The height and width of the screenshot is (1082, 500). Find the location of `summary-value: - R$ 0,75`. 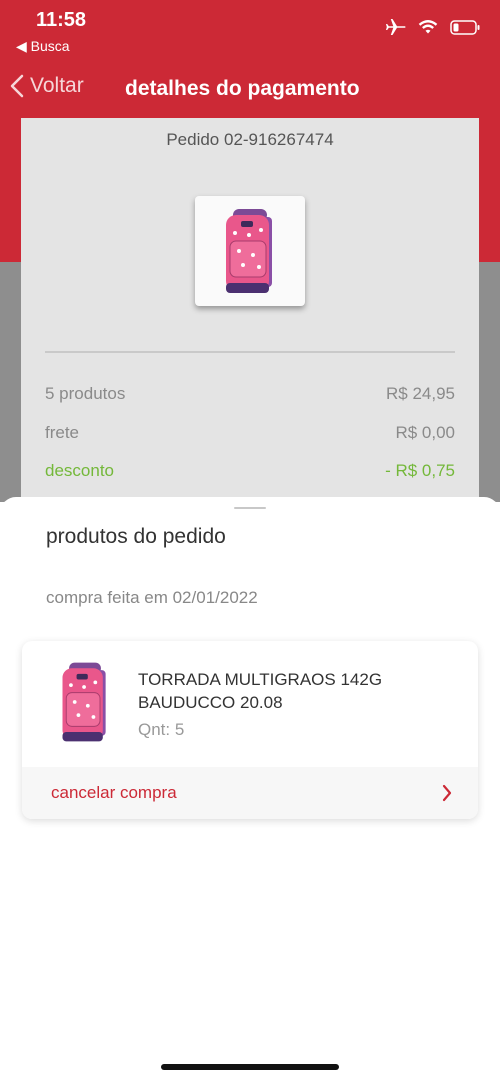

summary-value: - R$ 0,75 is located at coordinates (420, 470).